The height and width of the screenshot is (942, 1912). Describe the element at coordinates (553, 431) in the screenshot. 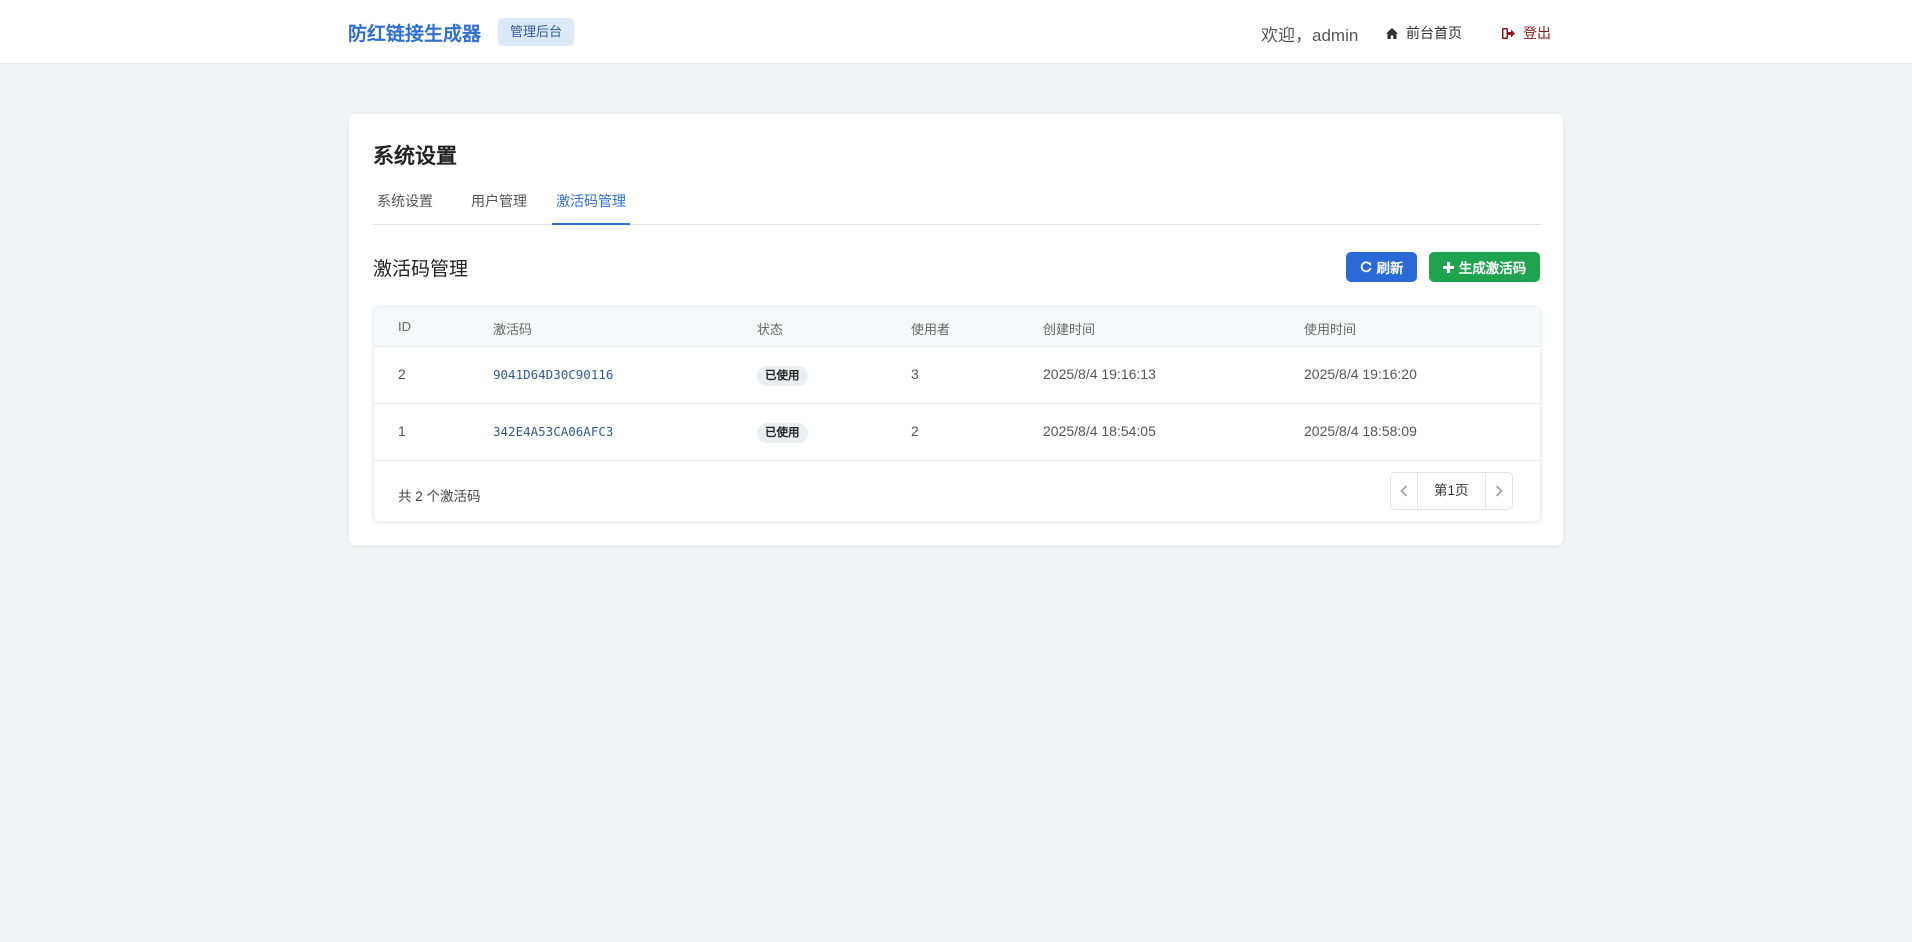

I see `cell-code: 342E4A53CA06AFC3` at that location.